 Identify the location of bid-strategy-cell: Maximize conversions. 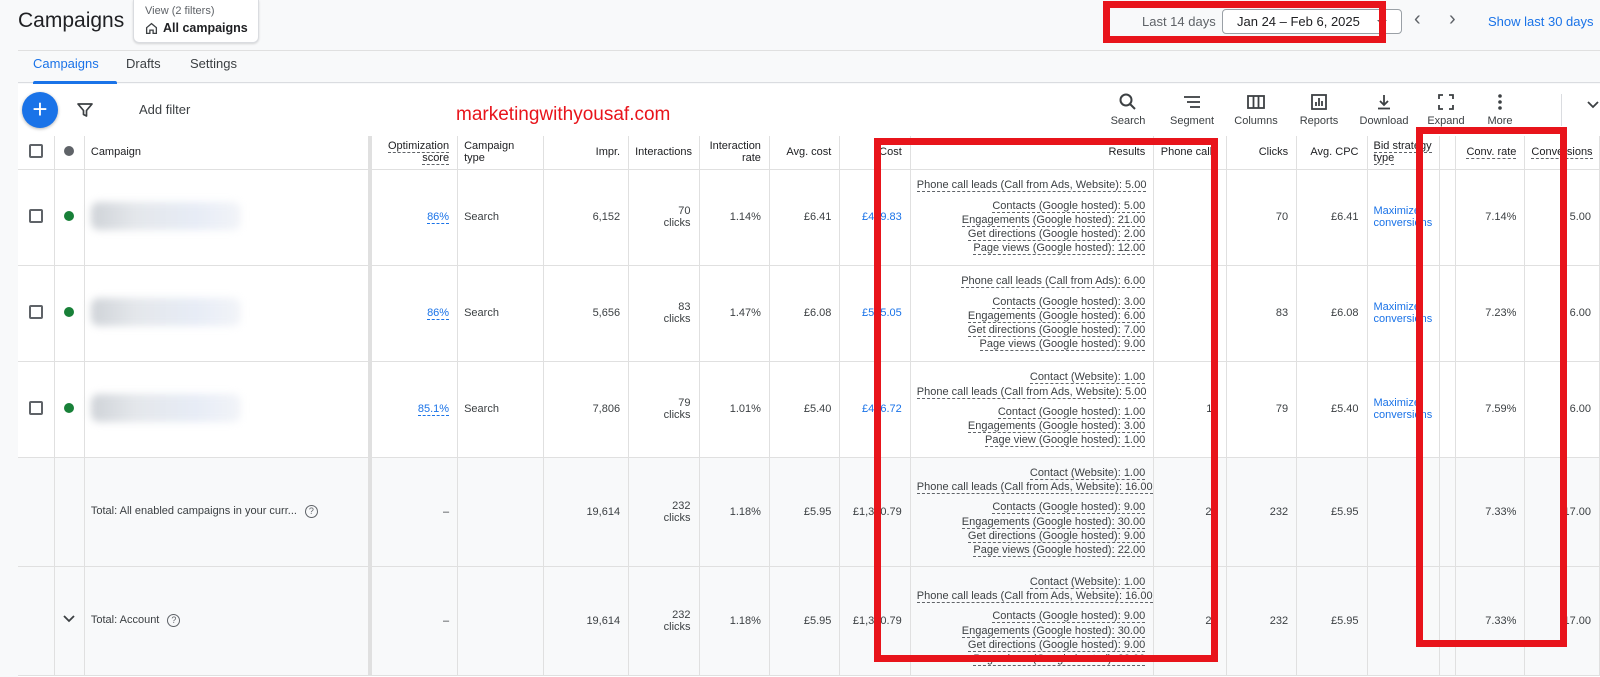
(1403, 409).